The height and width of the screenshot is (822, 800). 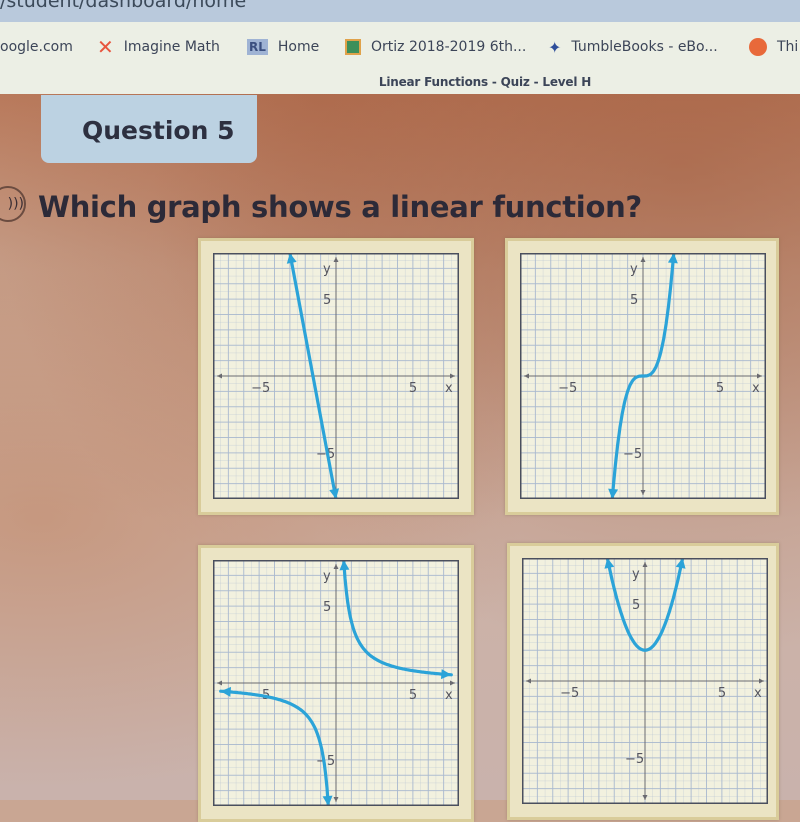 I want to click on graph-graph-d: −5 5 5 −5 x y, so click(x=645, y=681).